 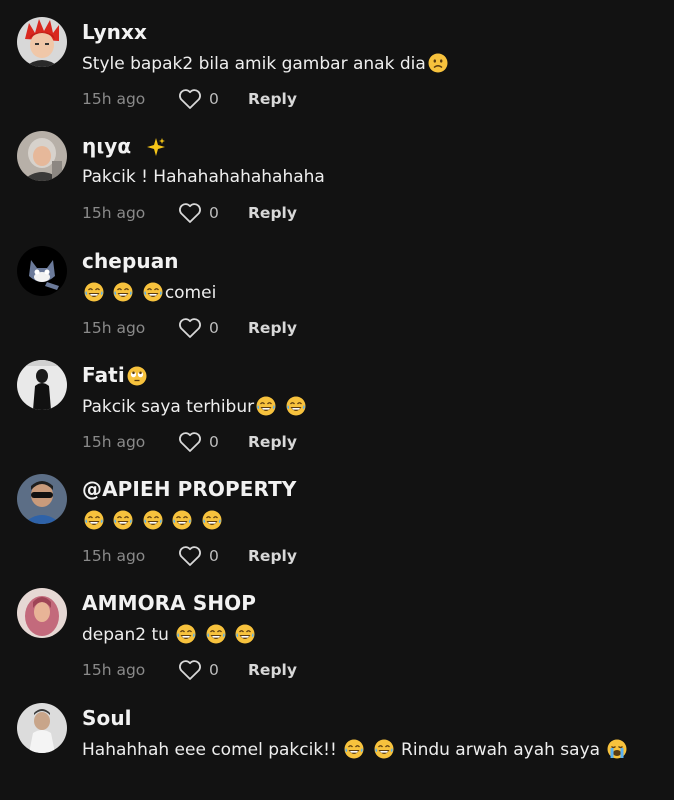 What do you see at coordinates (169, 603) in the screenshot?
I see `comment-username: AMMORA SHOP` at bounding box center [169, 603].